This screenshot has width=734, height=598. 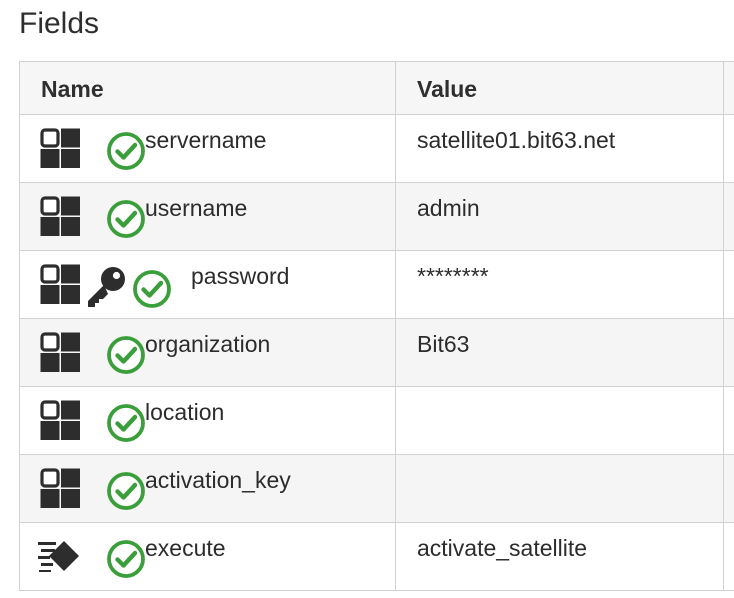 What do you see at coordinates (60, 556) in the screenshot?
I see `execute-icon` at bounding box center [60, 556].